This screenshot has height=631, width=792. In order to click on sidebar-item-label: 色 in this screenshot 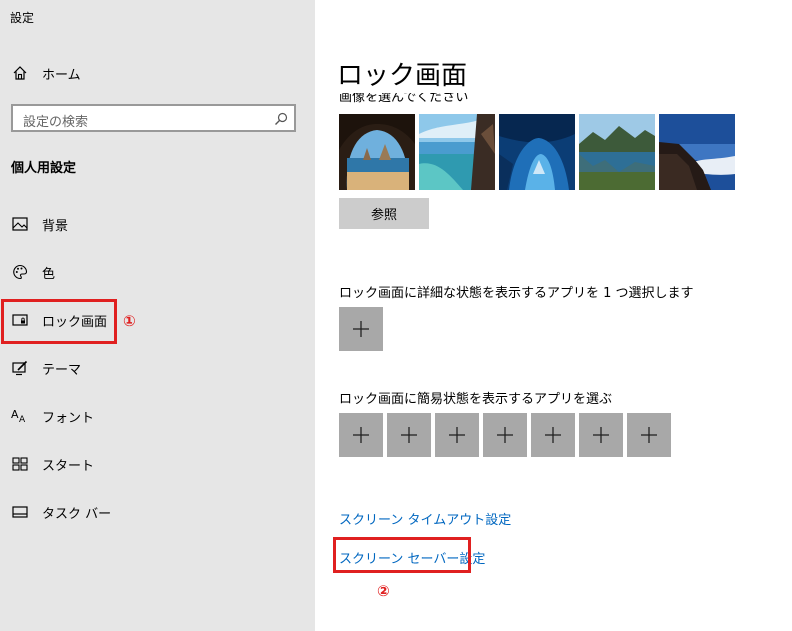, I will do `click(49, 274)`.